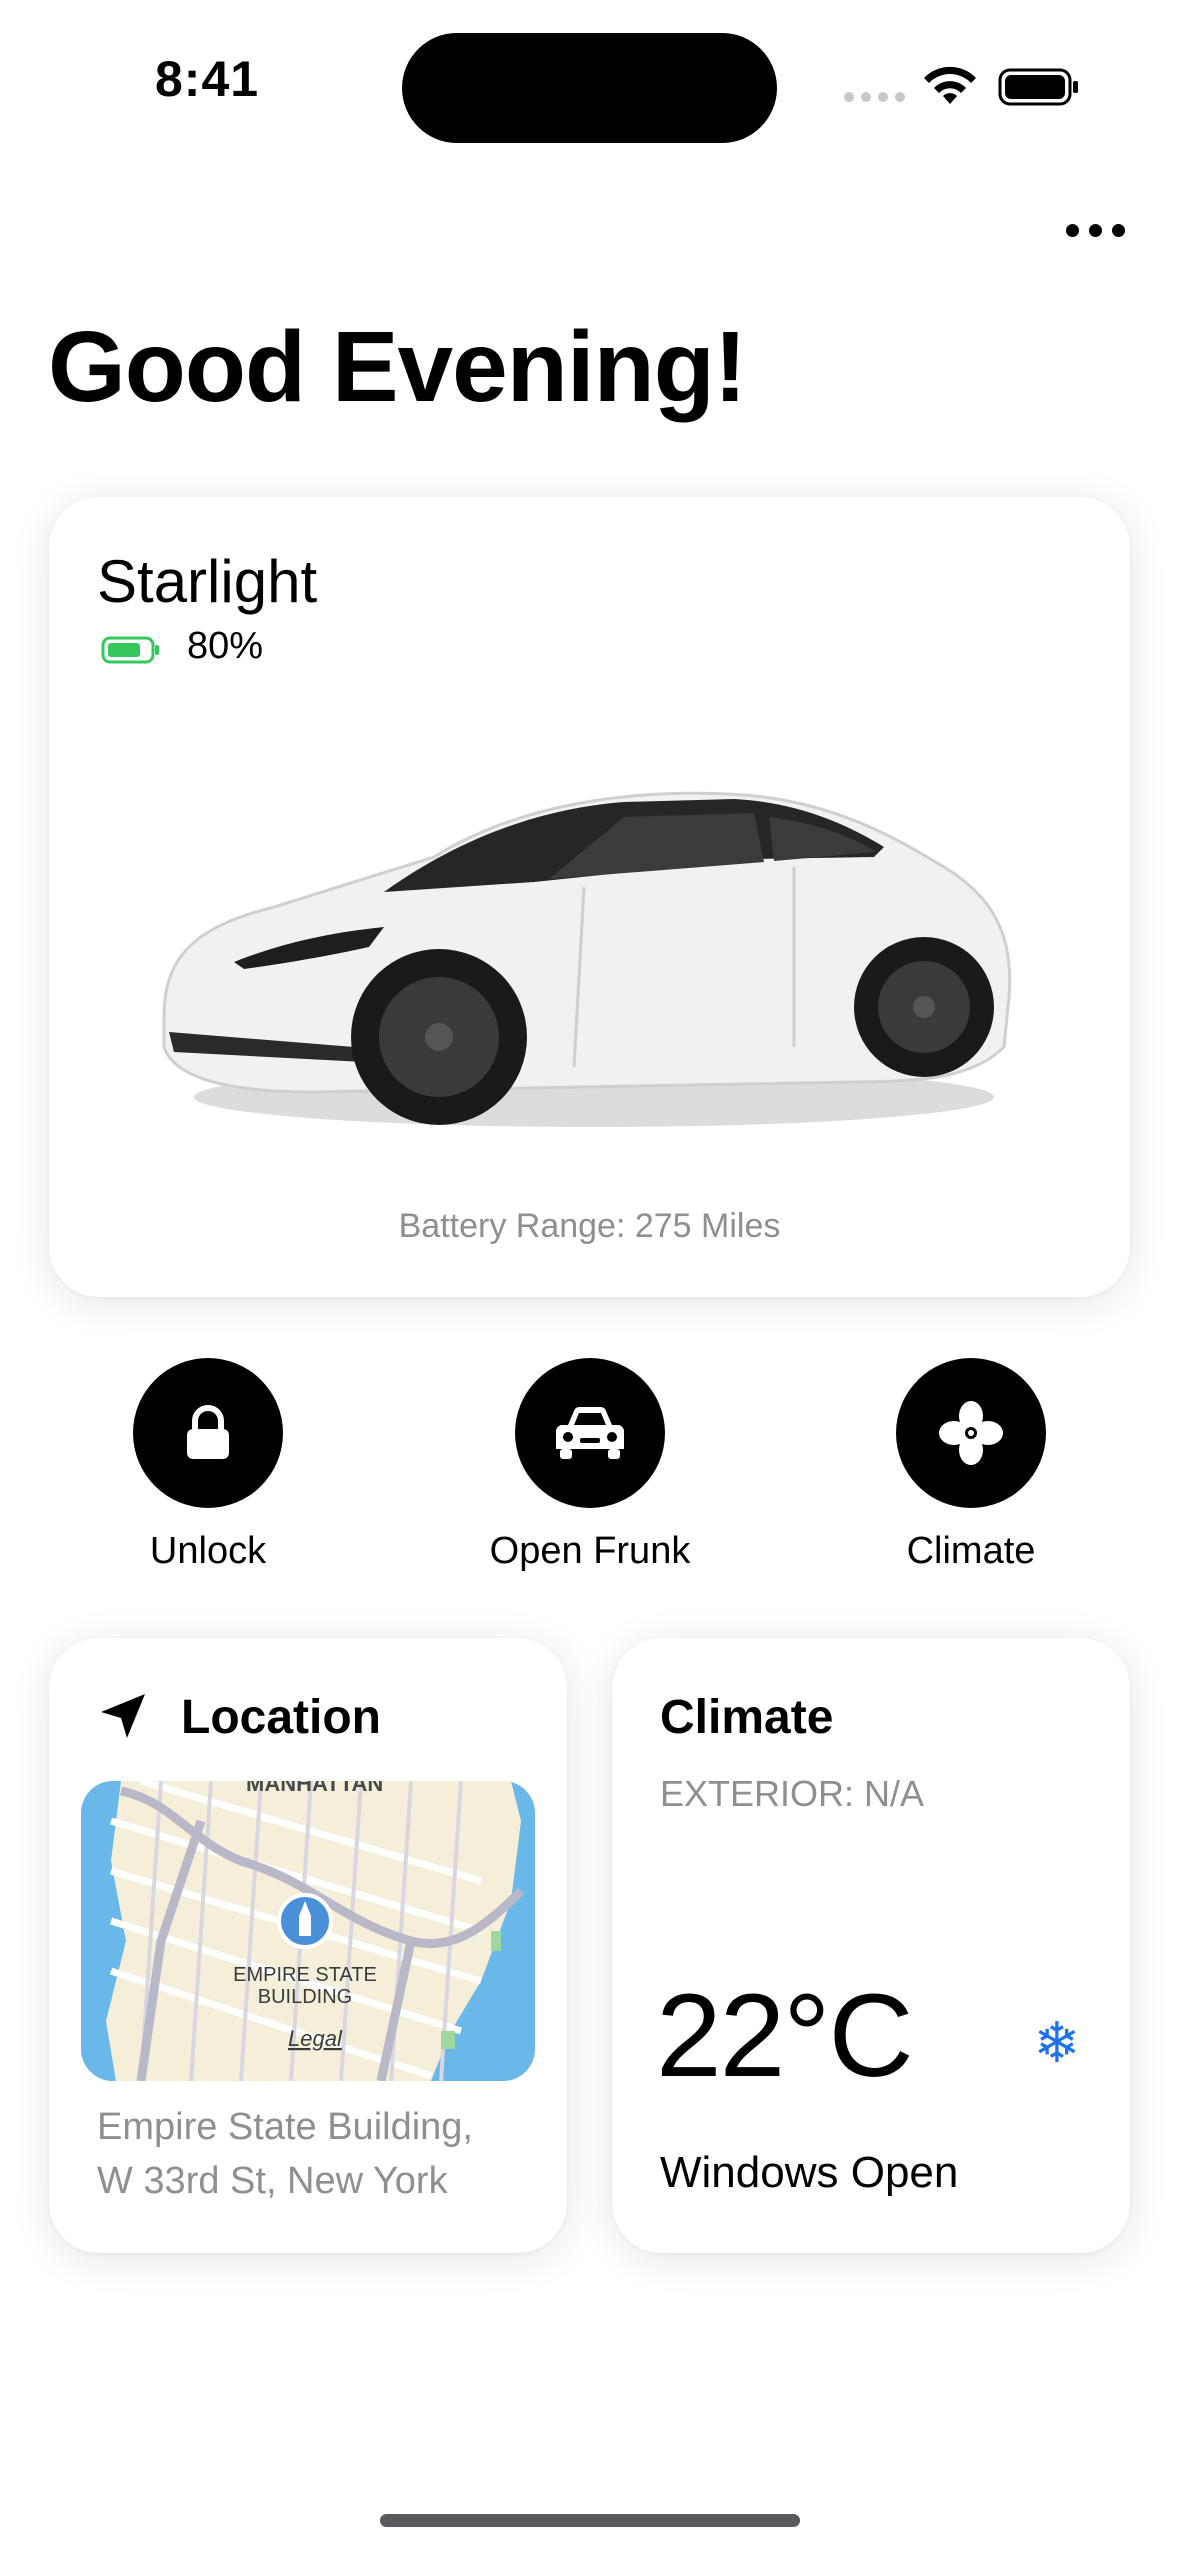  Describe the element at coordinates (207, 79) in the screenshot. I see `status-time: 8:41` at that location.